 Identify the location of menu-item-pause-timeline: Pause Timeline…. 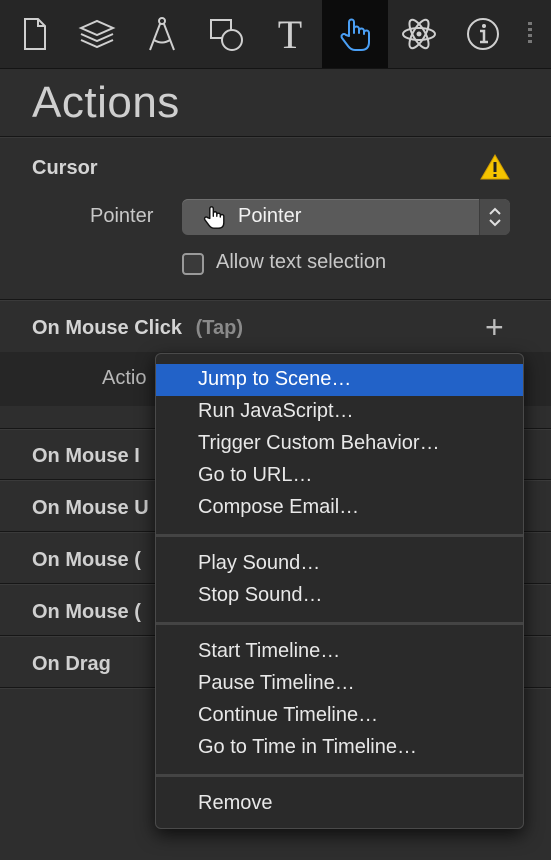
(339, 684).